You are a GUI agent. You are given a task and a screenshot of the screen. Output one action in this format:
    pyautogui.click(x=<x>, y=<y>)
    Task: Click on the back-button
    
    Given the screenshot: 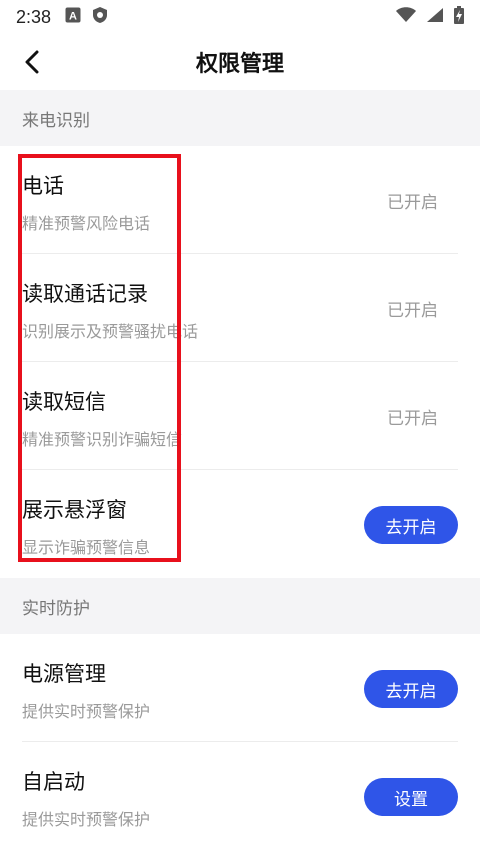 What is the action you would take?
    pyautogui.click(x=32, y=62)
    